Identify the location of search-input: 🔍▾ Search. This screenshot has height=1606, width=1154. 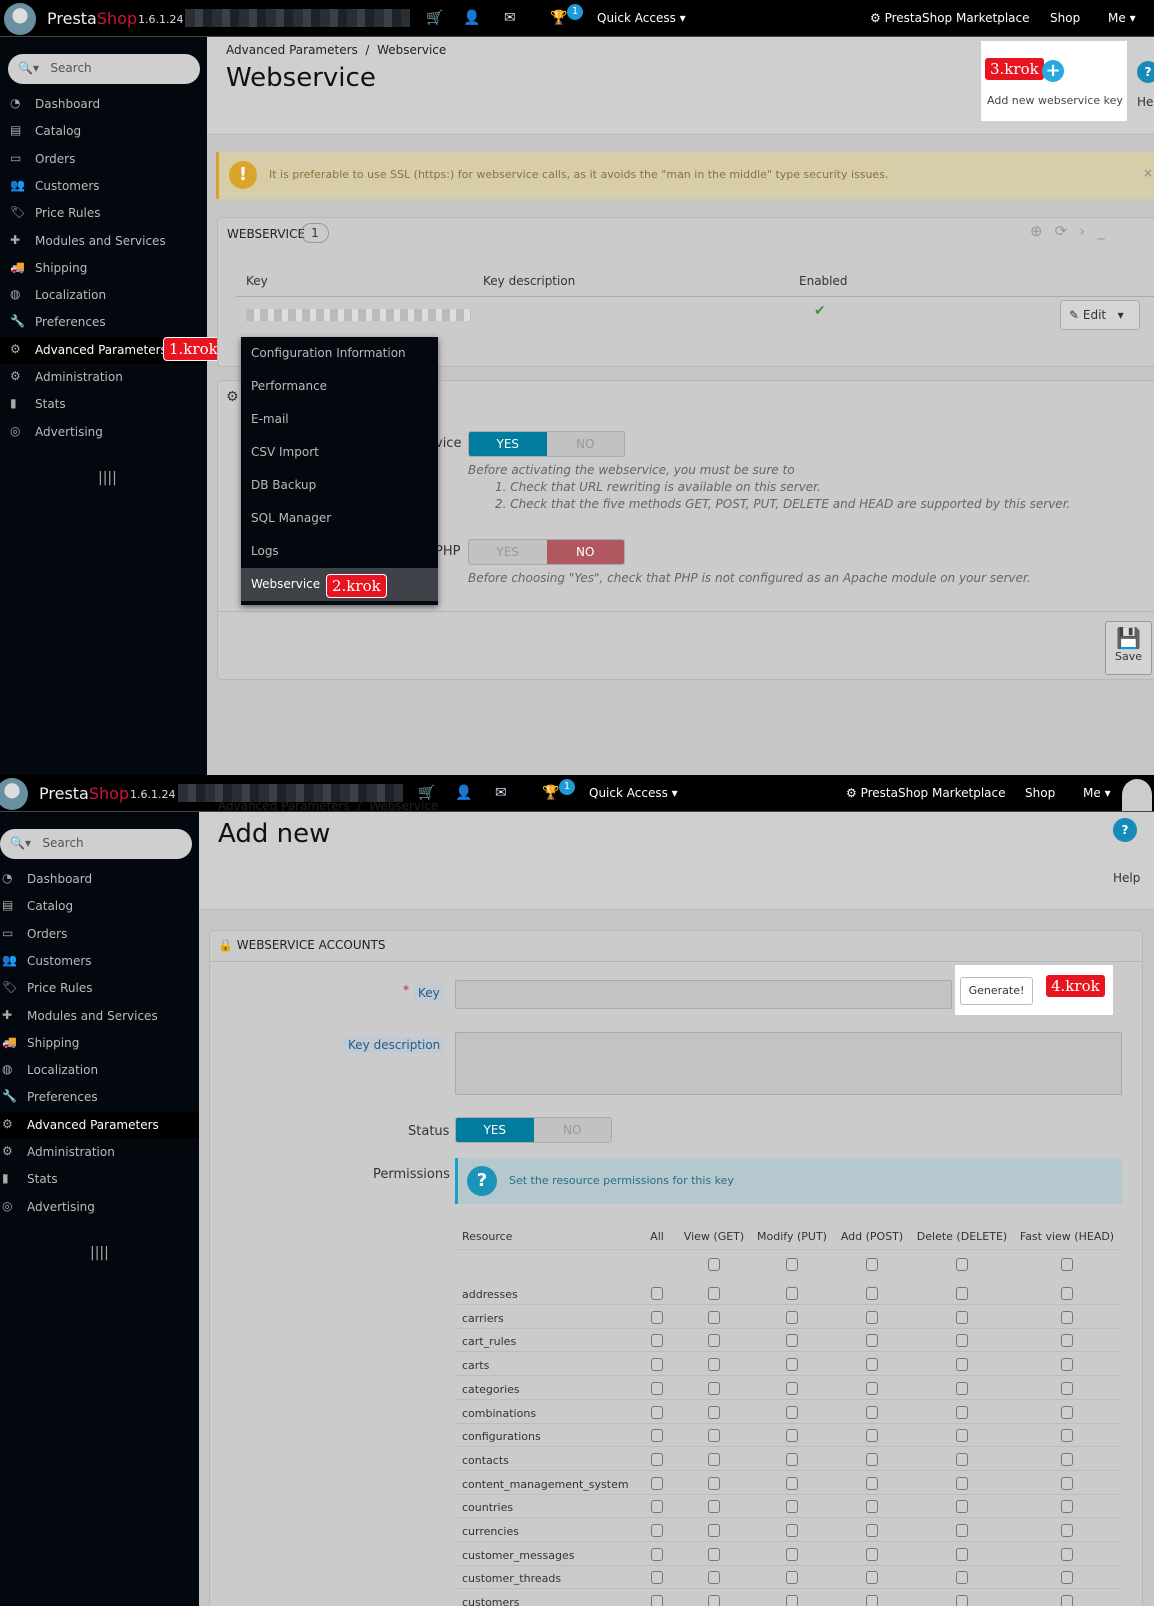
(96, 844).